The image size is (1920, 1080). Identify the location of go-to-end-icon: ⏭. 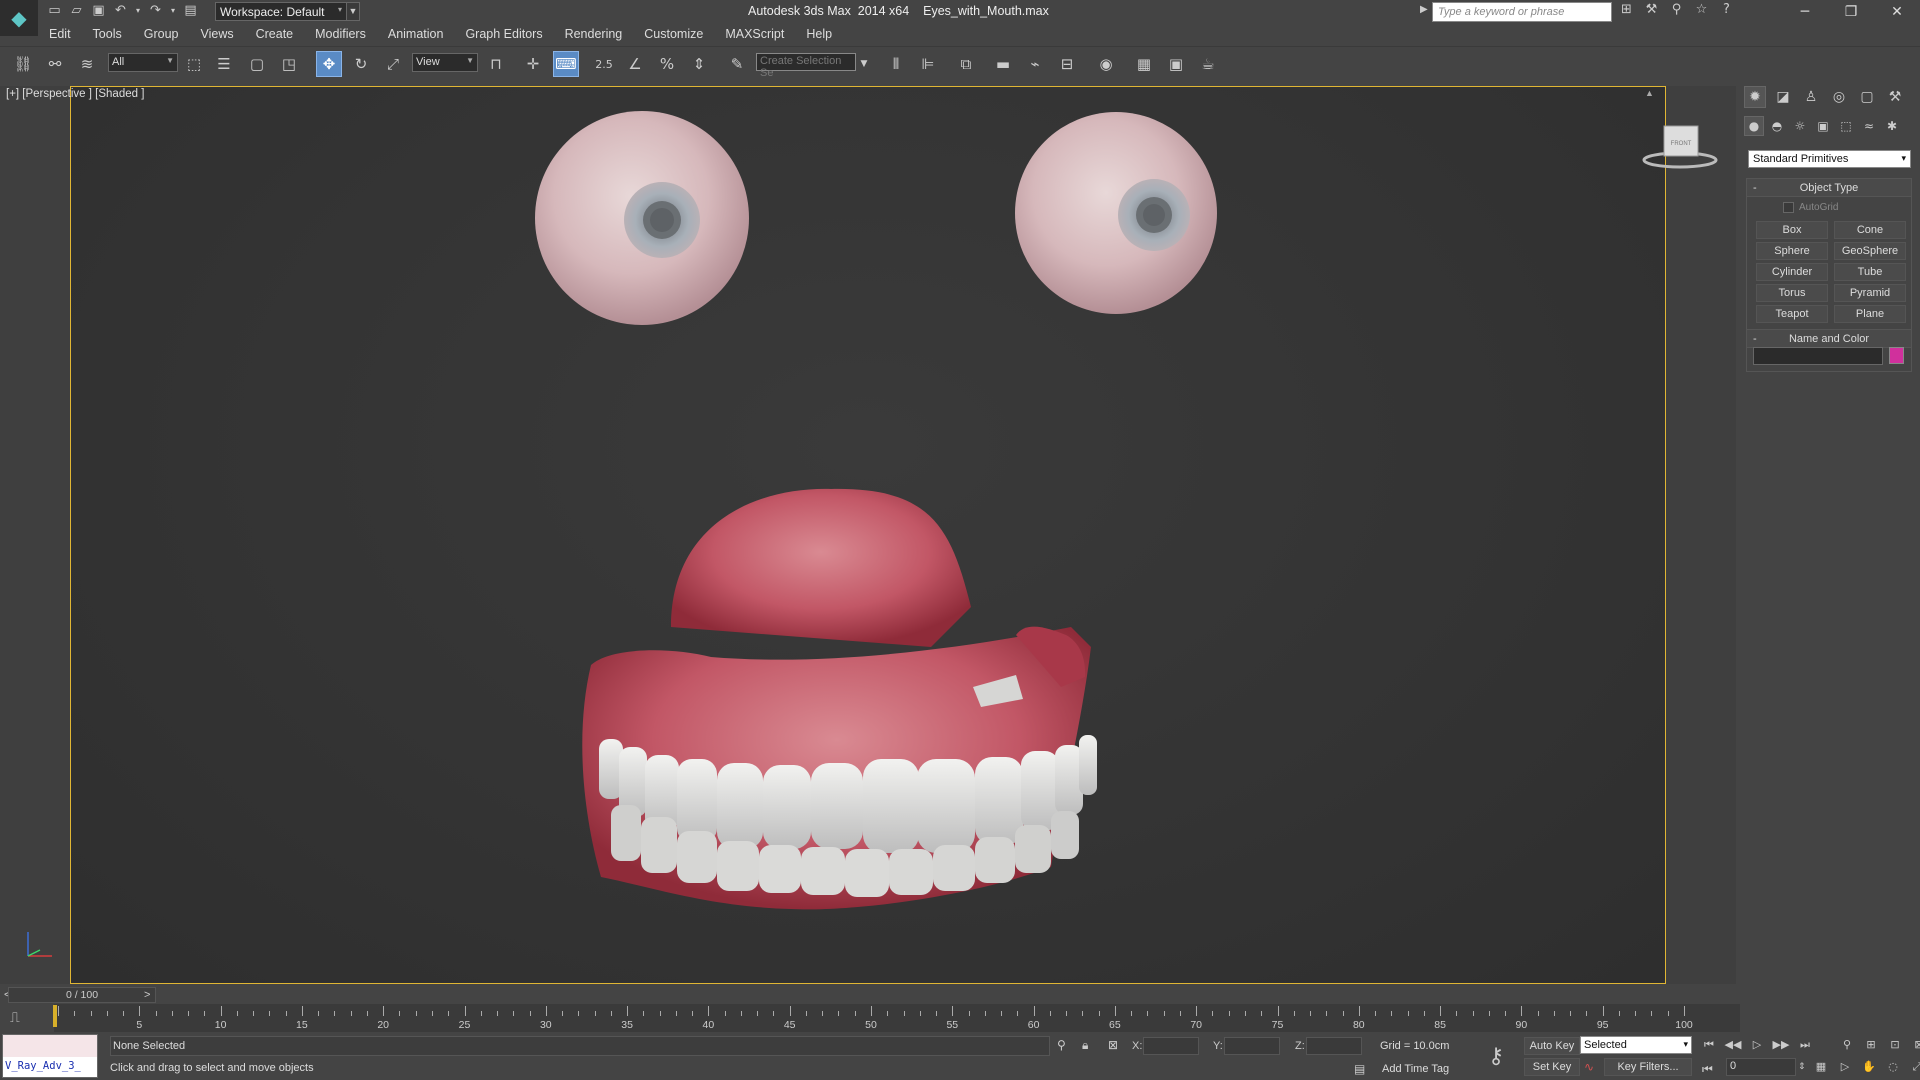
(1805, 1047).